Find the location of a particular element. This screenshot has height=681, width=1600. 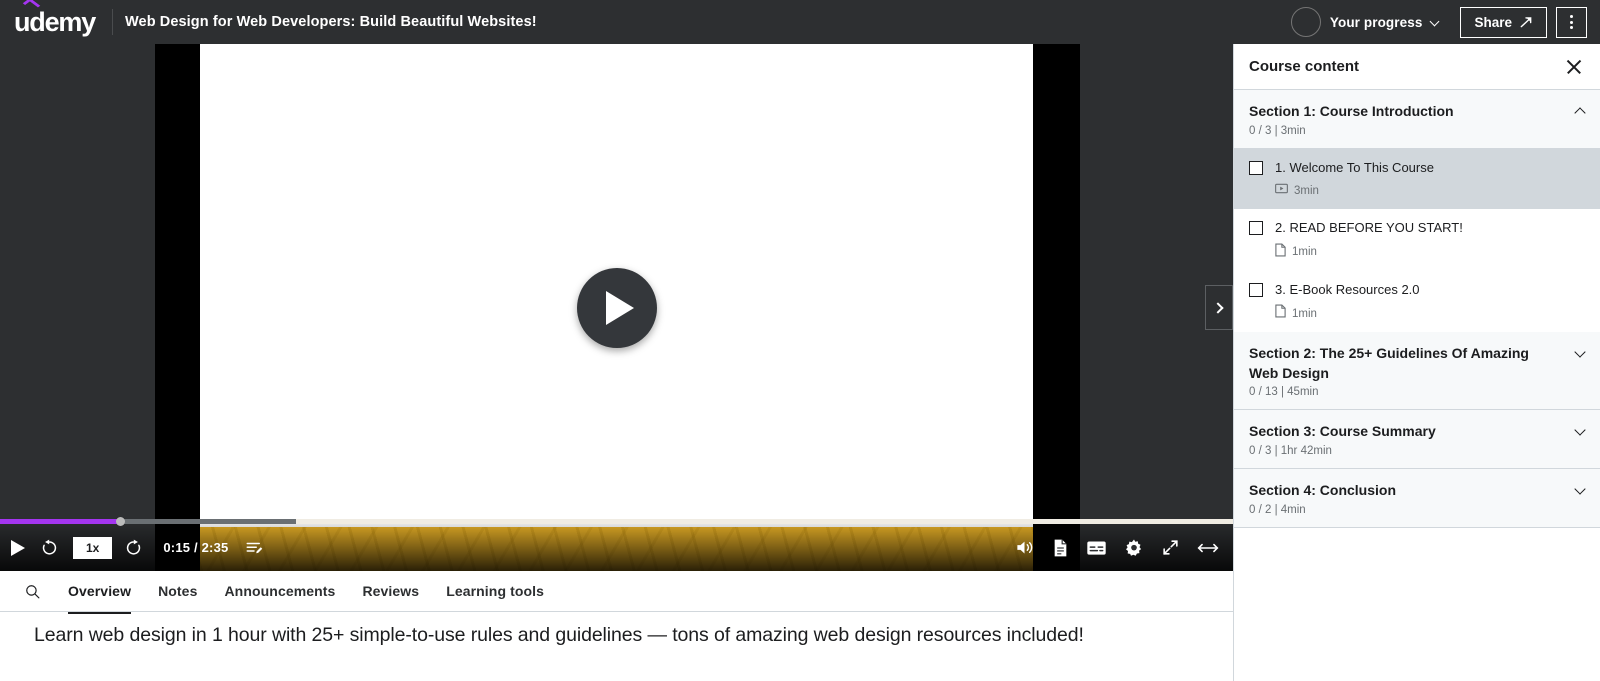

close-sidebar-button is located at coordinates (1574, 67).